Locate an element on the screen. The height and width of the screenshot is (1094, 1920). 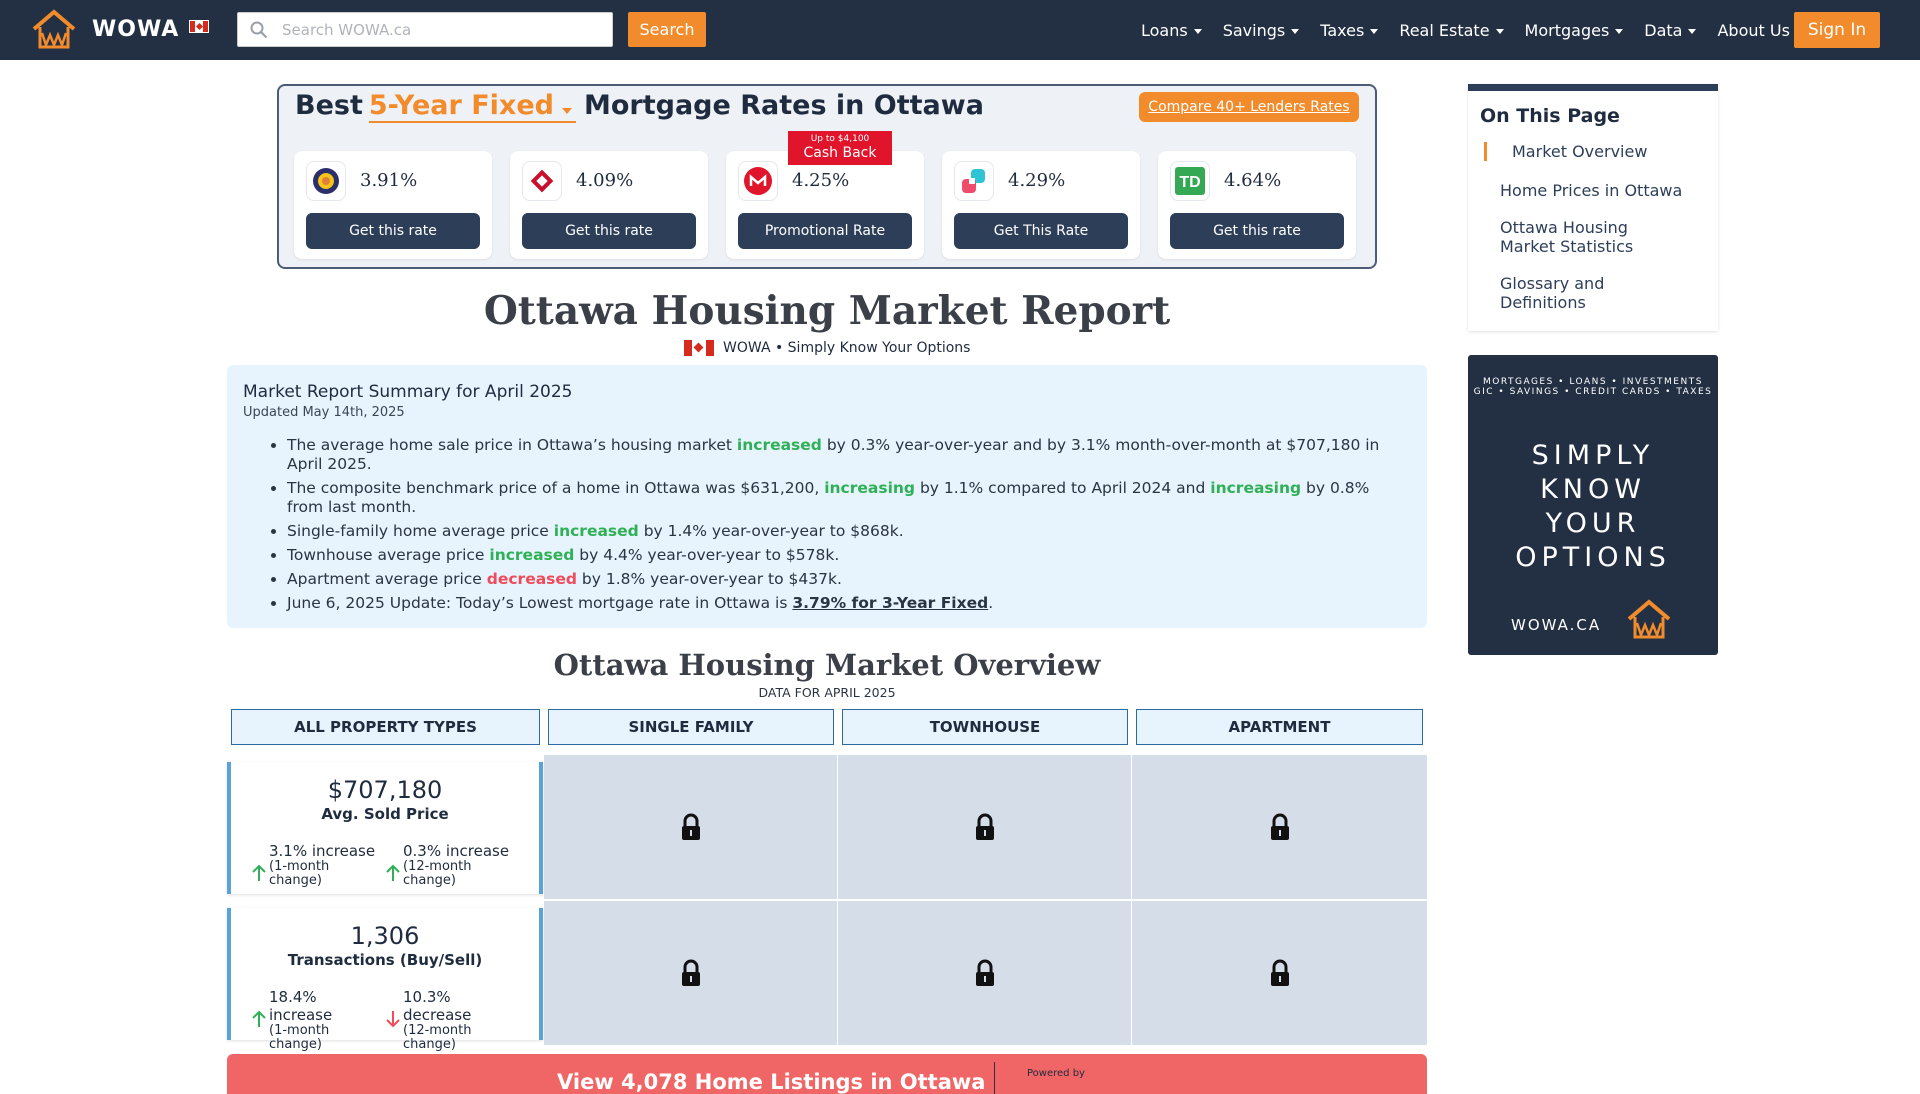
nav-loans: Loans is located at coordinates (1171, 30).